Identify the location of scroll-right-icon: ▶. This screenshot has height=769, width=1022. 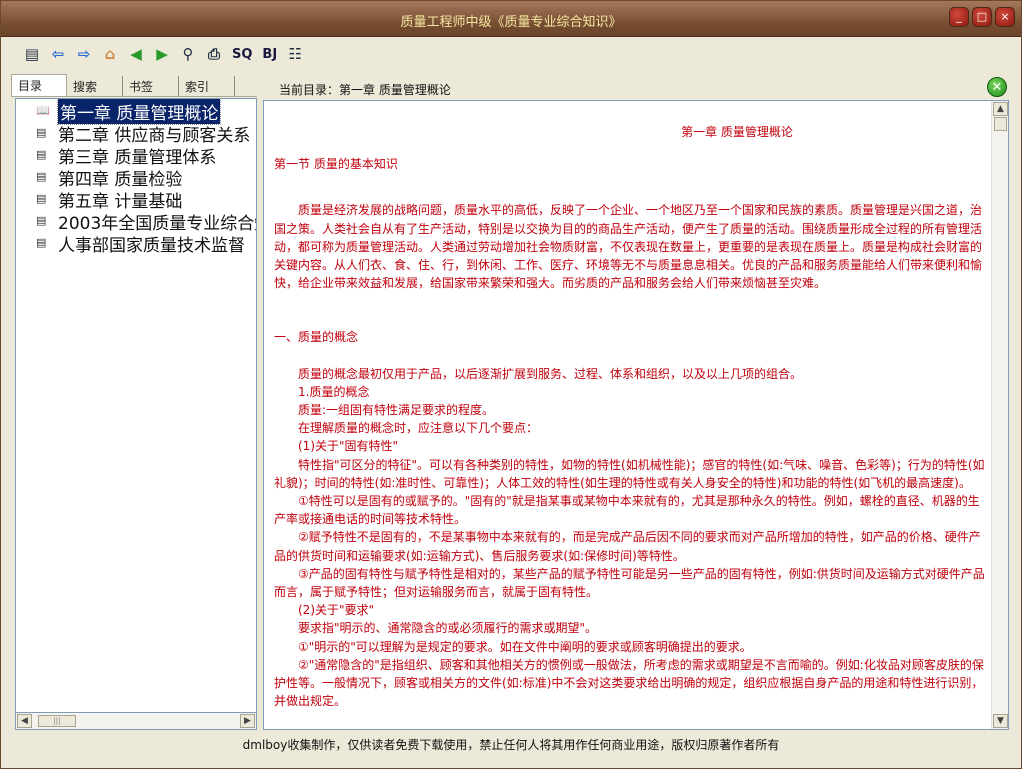
(247, 721).